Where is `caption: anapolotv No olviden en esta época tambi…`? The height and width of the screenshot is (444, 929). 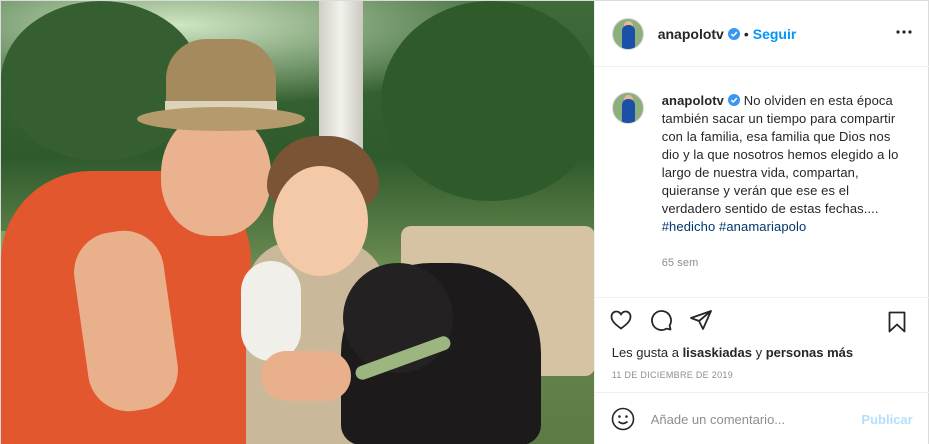 caption: anapolotv No olviden en esta época tambi… is located at coordinates (762, 182).